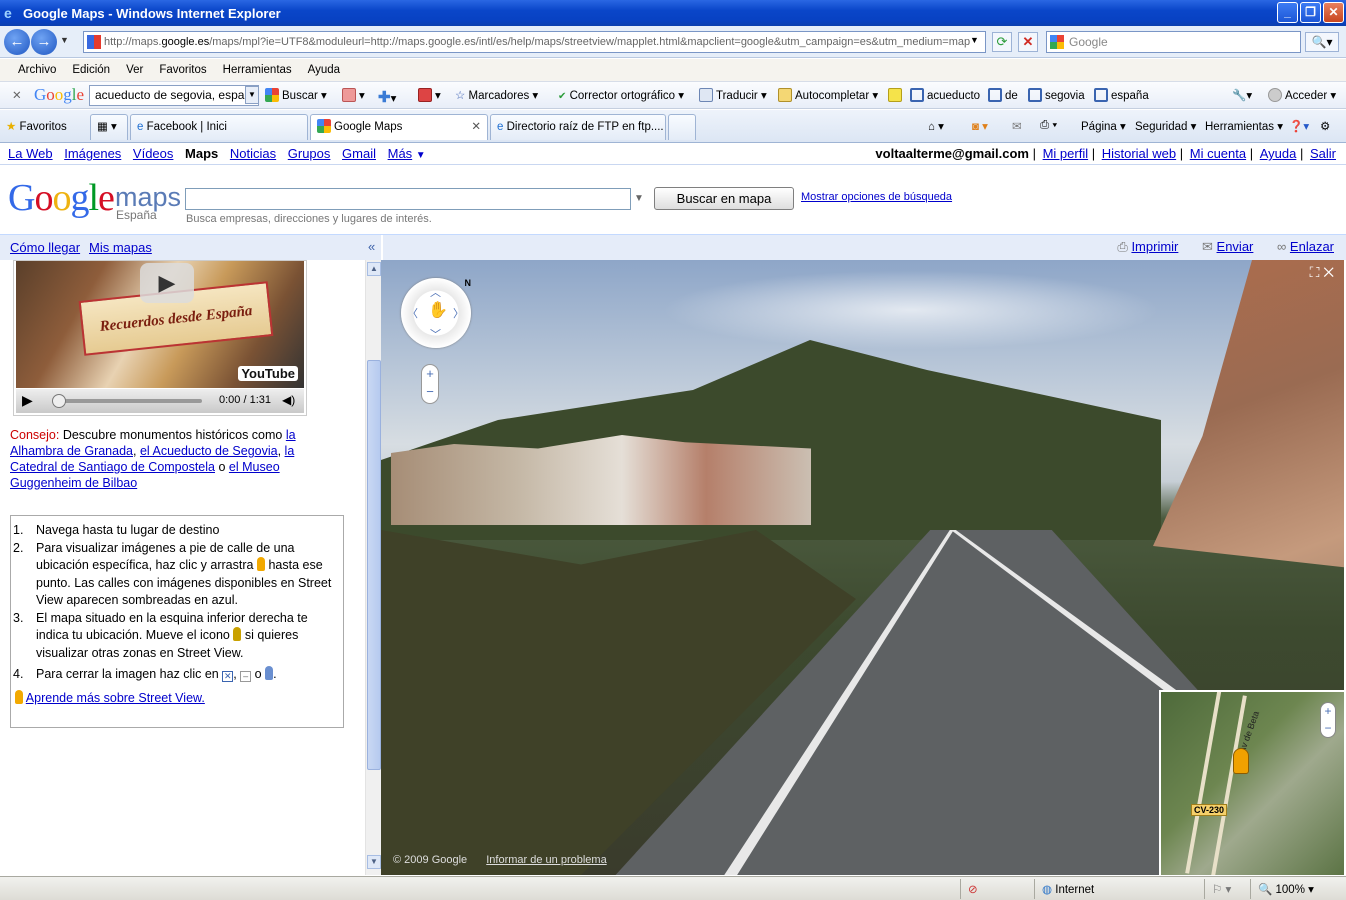 The image size is (1346, 900). What do you see at coordinates (37, 70) in the screenshot?
I see `menu-archivo: Archivo` at bounding box center [37, 70].